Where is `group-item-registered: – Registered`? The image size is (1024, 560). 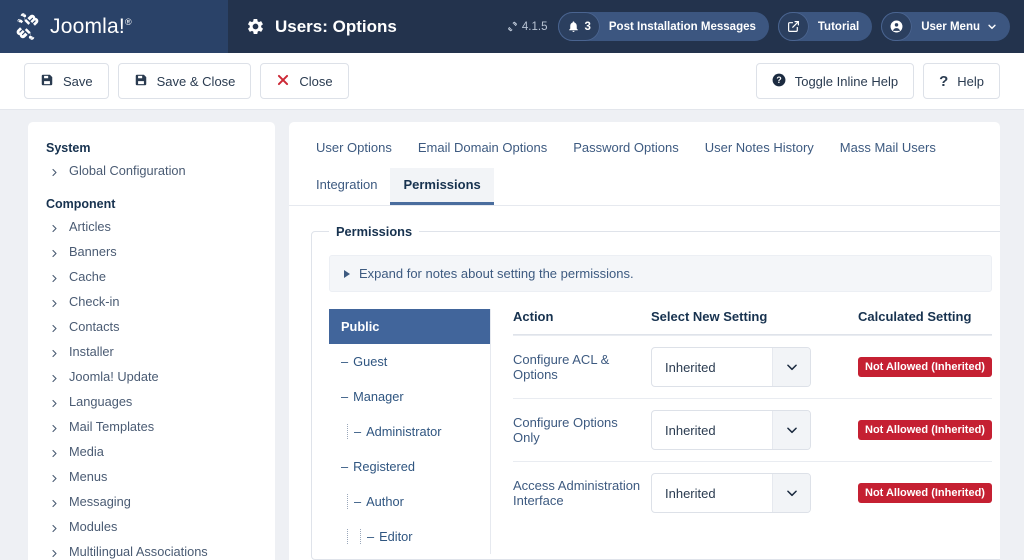
group-item-registered: – Registered is located at coordinates (409, 466).